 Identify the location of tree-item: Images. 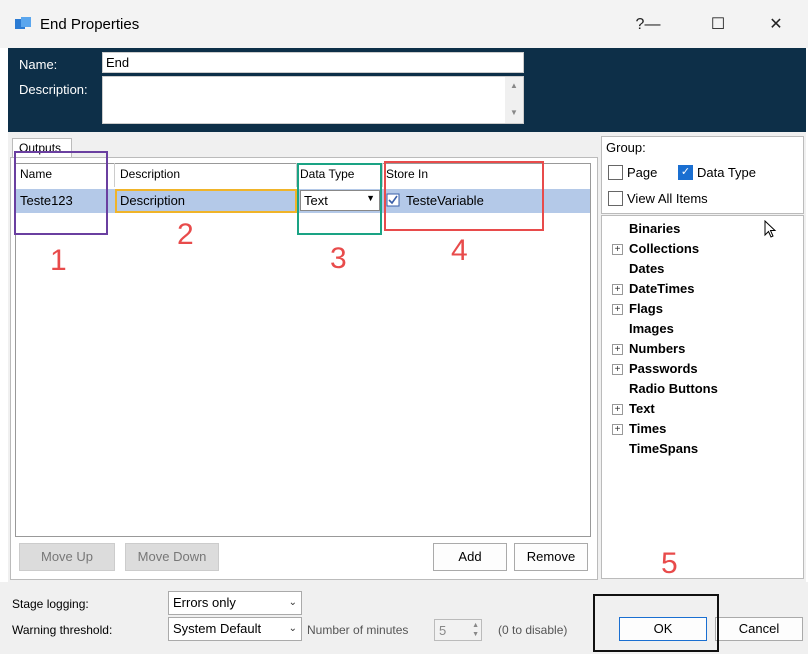
(651, 328).